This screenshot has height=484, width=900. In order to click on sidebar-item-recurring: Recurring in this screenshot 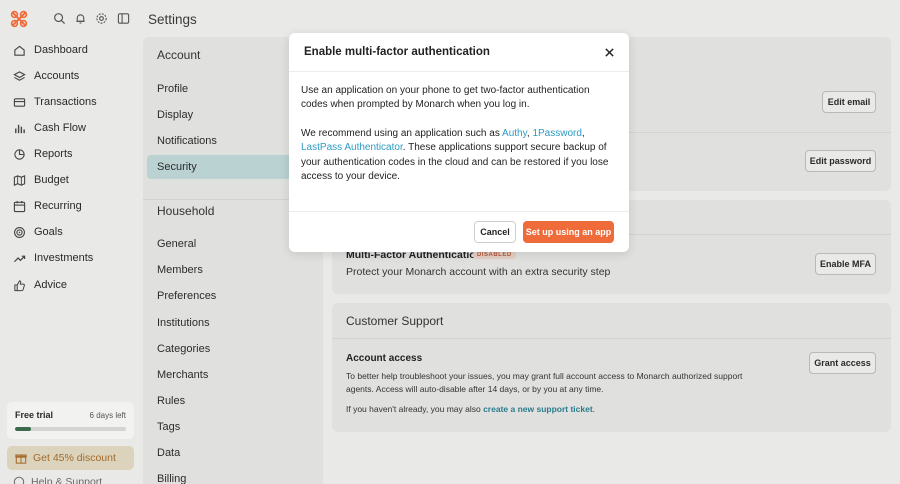, I will do `click(70, 206)`.